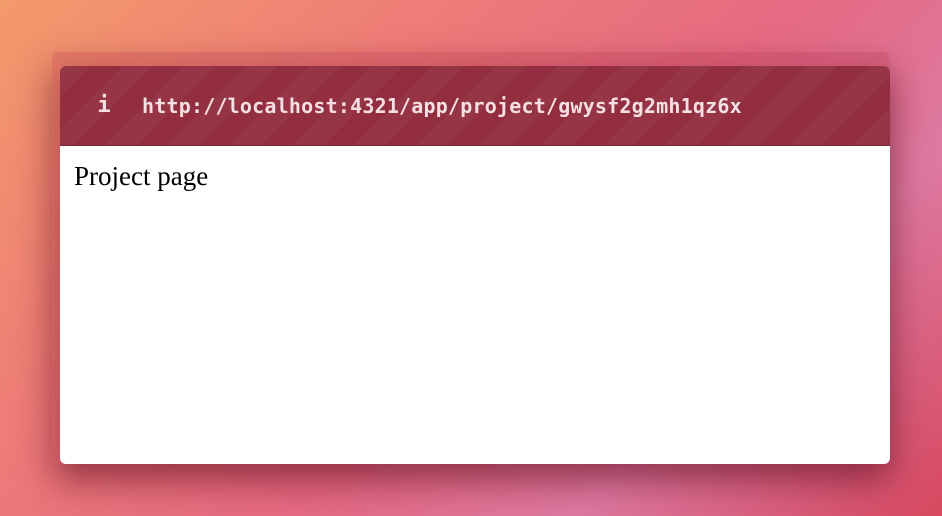  What do you see at coordinates (475, 177) in the screenshot?
I see `page-content: Project page` at bounding box center [475, 177].